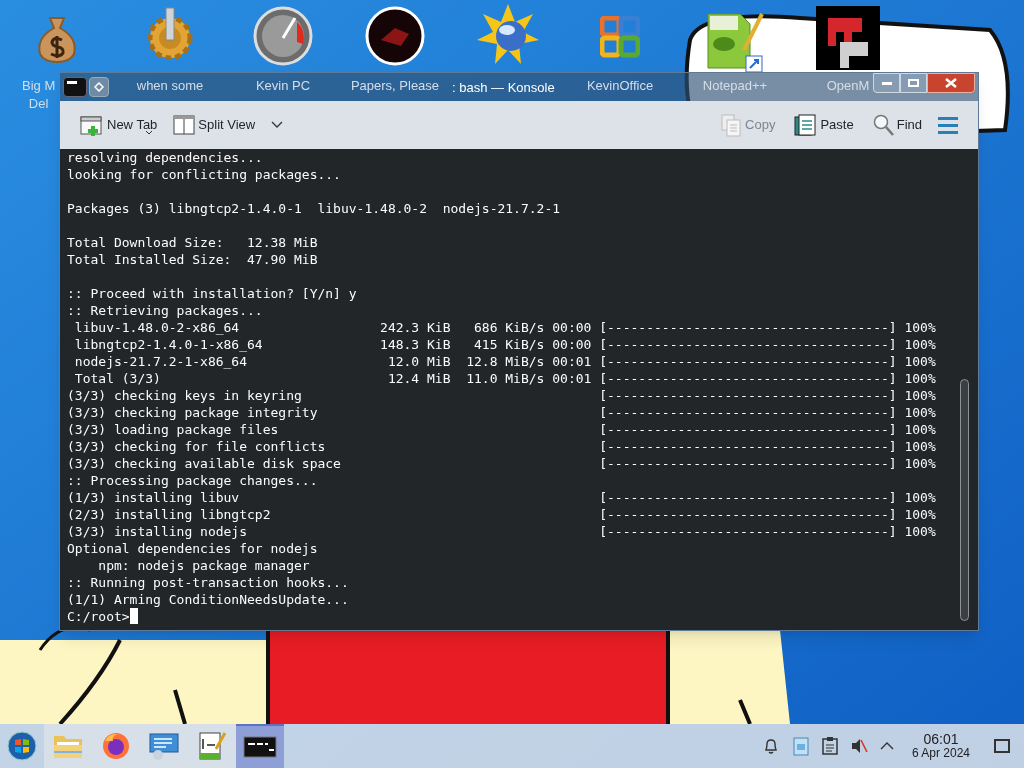 Image resolution: width=1024 pixels, height=768 pixels. What do you see at coordinates (886, 83) in the screenshot?
I see `minimize-button` at bounding box center [886, 83].